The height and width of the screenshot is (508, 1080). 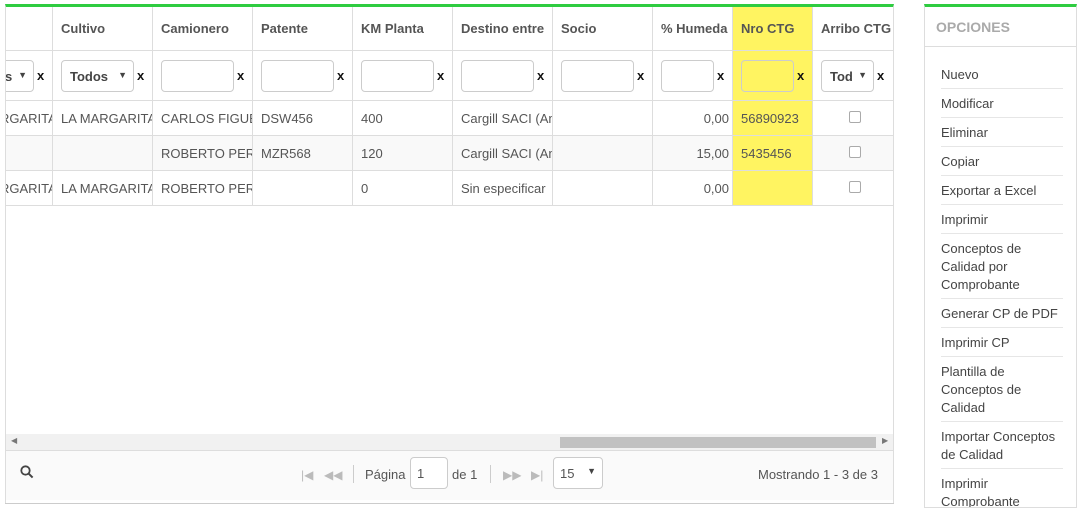 I want to click on cell-patente: DSW456, so click(x=303, y=118).